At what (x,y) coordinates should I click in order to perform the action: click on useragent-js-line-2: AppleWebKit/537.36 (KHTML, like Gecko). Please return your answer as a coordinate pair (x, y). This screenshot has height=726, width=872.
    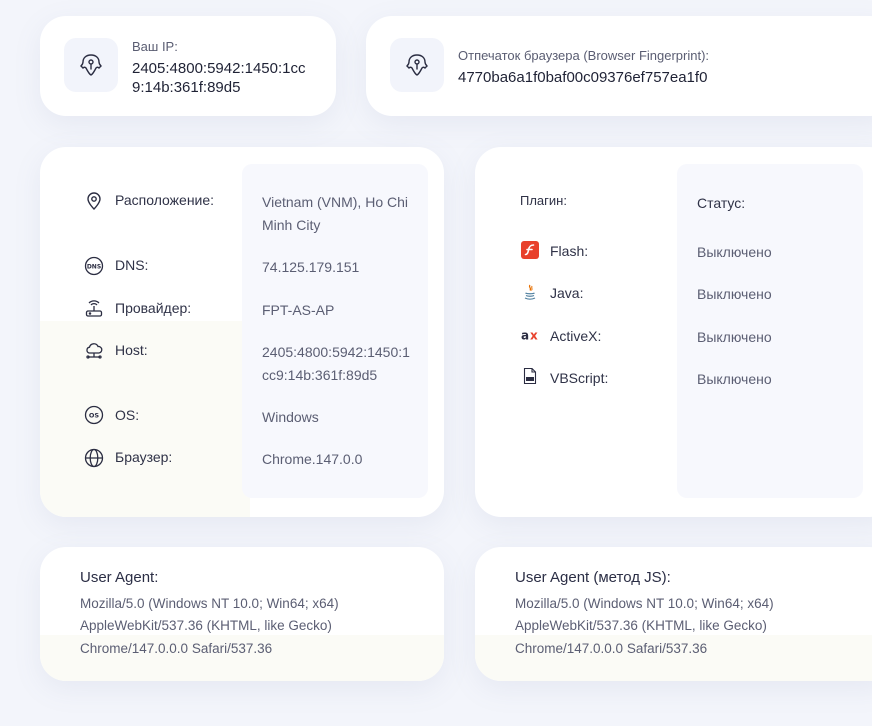
    Looking at the image, I should click on (641, 625).